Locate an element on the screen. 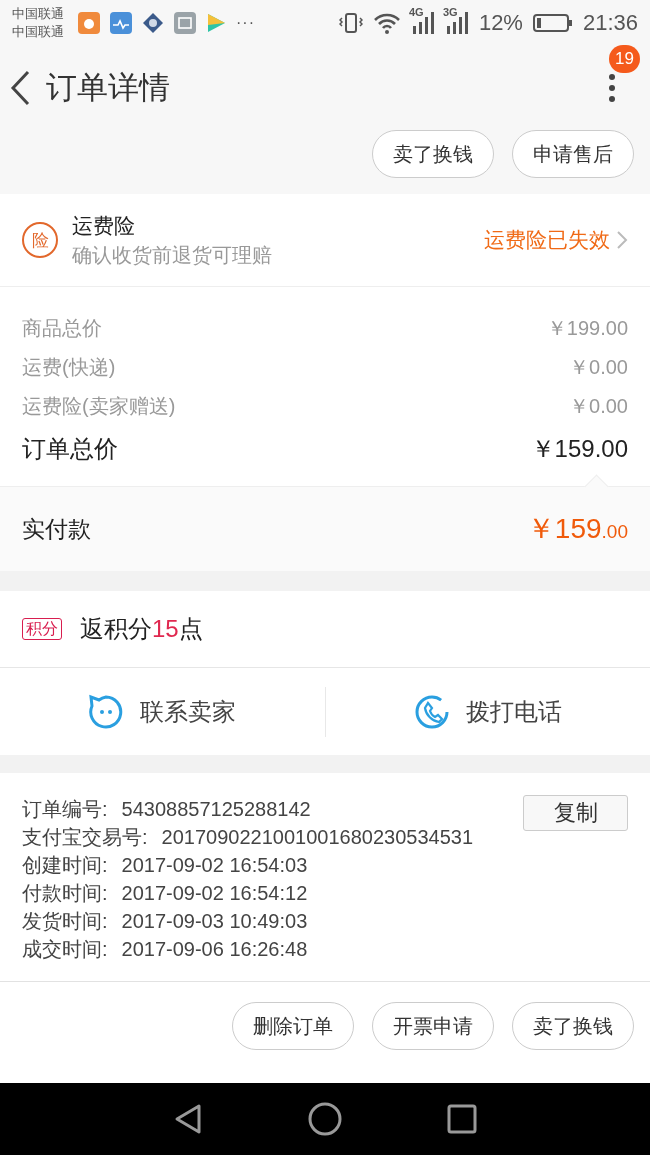 The height and width of the screenshot is (1155, 650). more-menu-icon is located at coordinates (612, 87).